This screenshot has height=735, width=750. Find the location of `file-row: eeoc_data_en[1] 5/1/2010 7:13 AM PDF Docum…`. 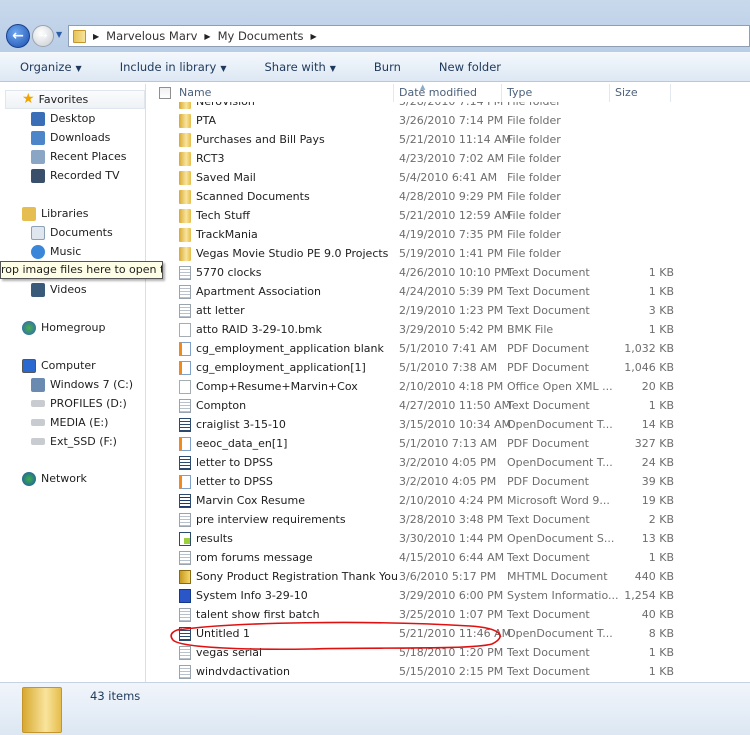

file-row: eeoc_data_en[1] 5/1/2010 7:13 AM PDF Docum… is located at coordinates (450, 443).